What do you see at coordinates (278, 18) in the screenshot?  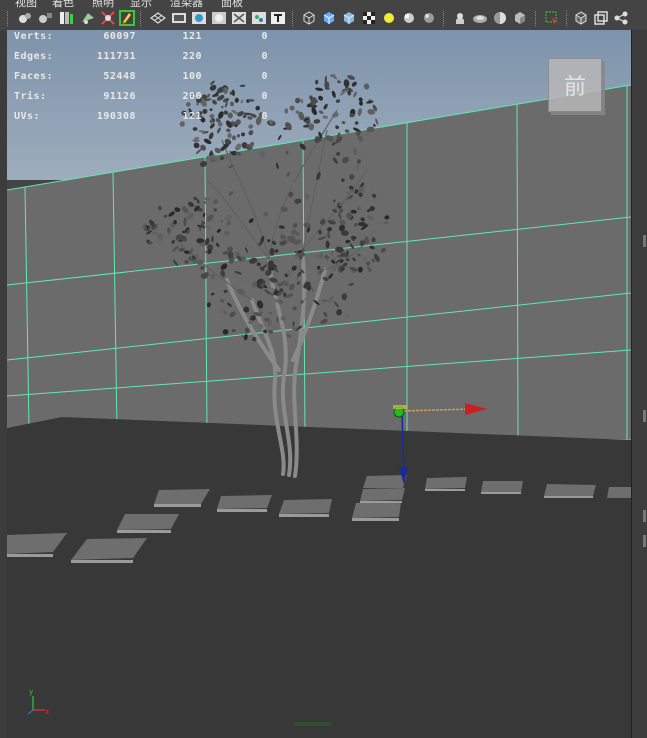 I see `safe-title-icon` at bounding box center [278, 18].